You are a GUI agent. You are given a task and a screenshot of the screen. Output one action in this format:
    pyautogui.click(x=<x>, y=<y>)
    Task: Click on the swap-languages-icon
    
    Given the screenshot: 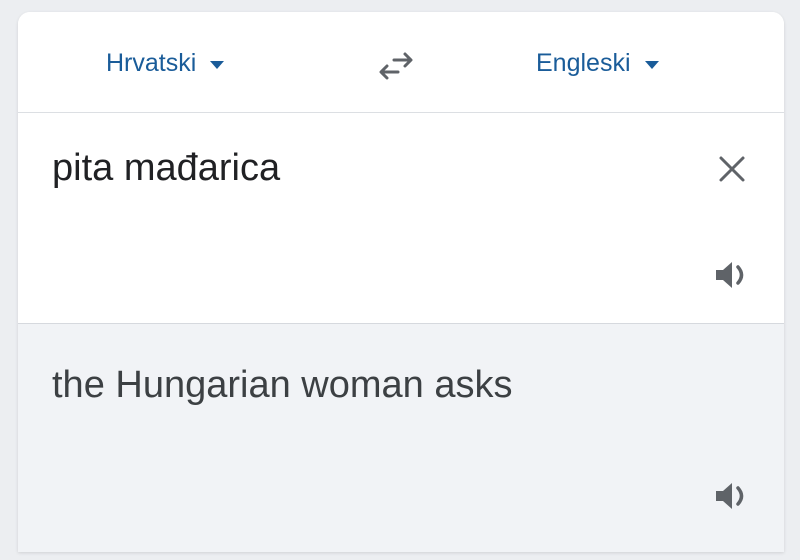 What is the action you would take?
    pyautogui.click(x=396, y=66)
    